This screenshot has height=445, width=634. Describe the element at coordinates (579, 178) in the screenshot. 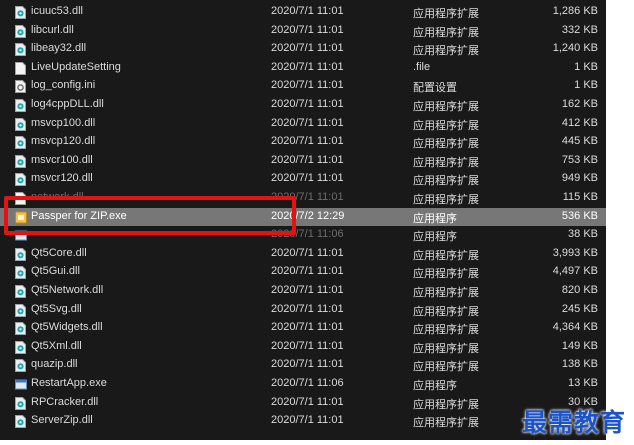

I see `file-size: 949 KB` at that location.